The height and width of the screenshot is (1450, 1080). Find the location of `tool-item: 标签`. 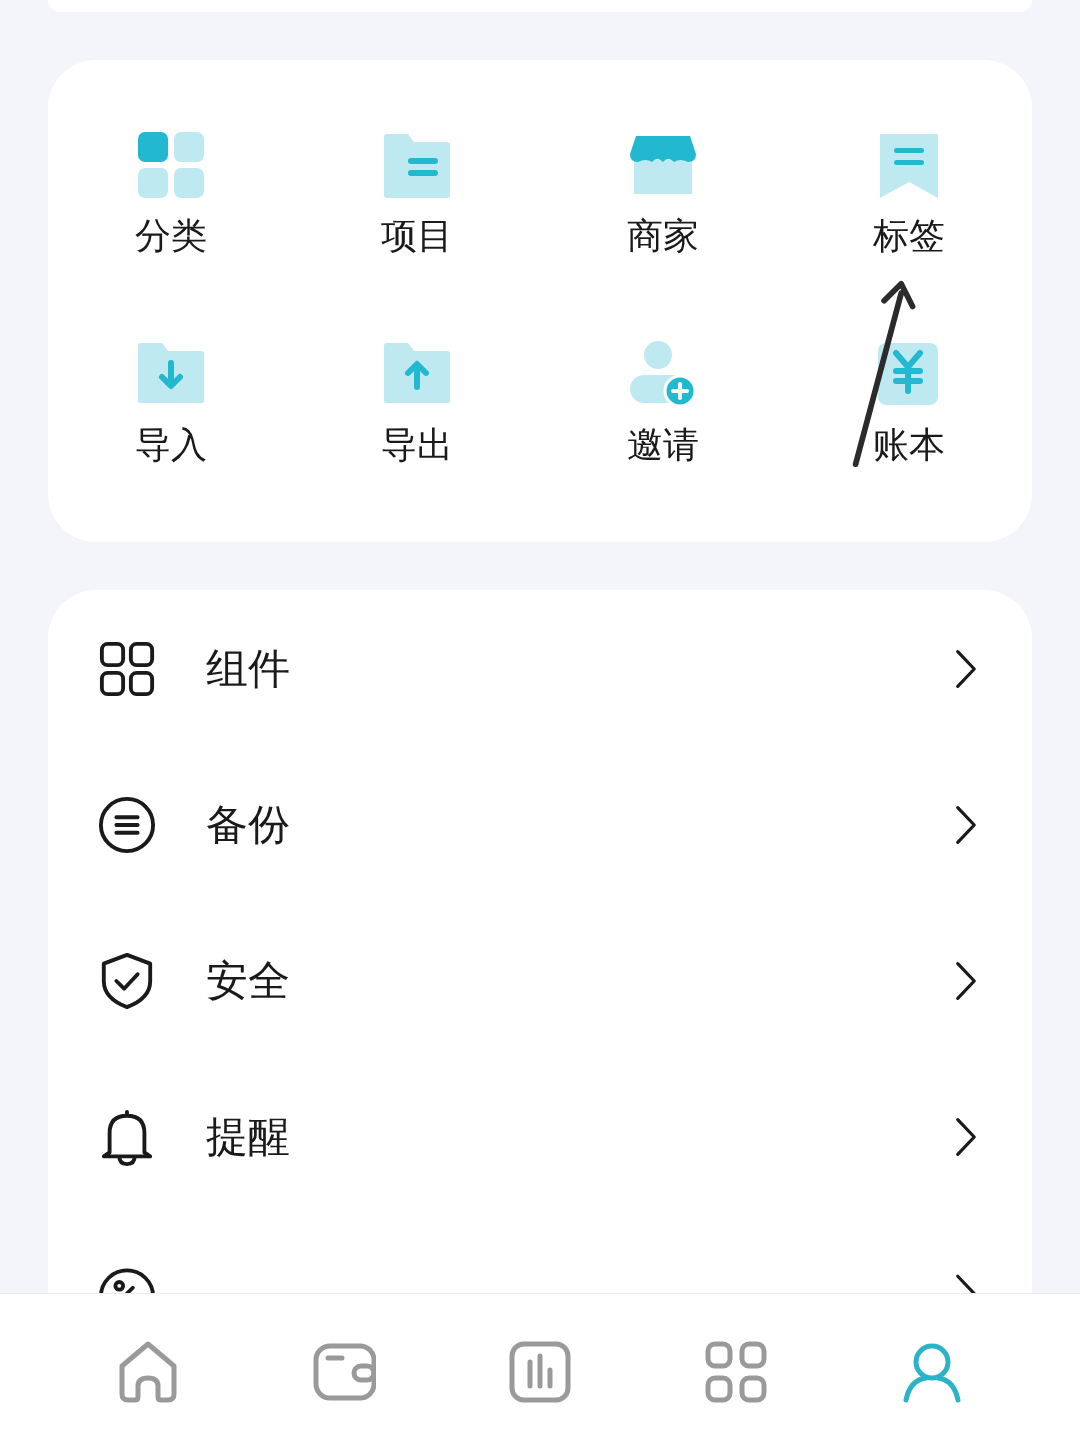

tool-item: 标签 is located at coordinates (909, 195).